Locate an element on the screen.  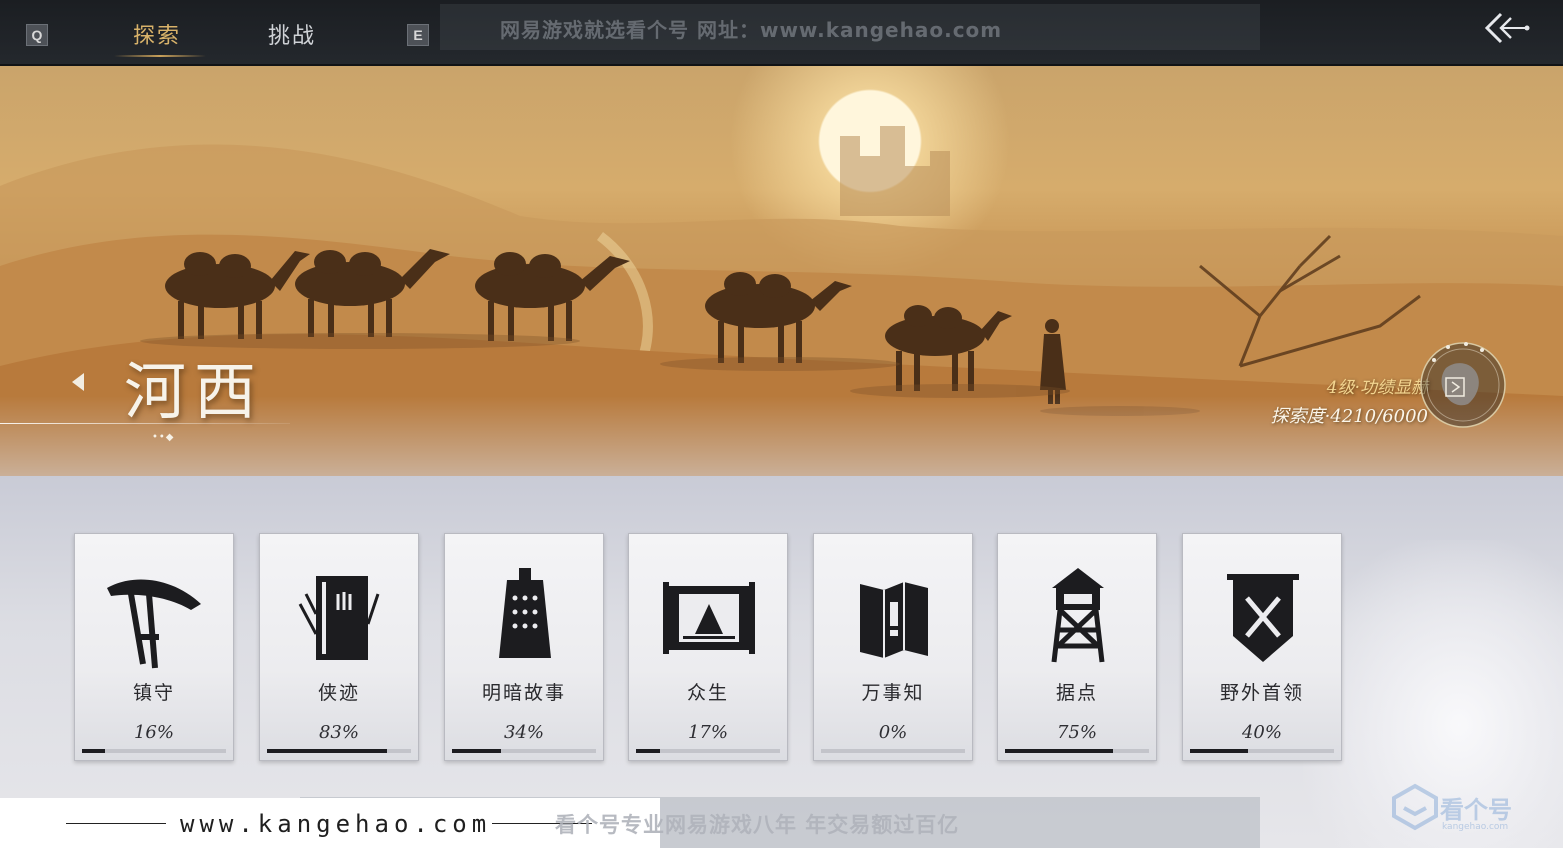
region-name: 河西 is located at coordinates (194, 391).